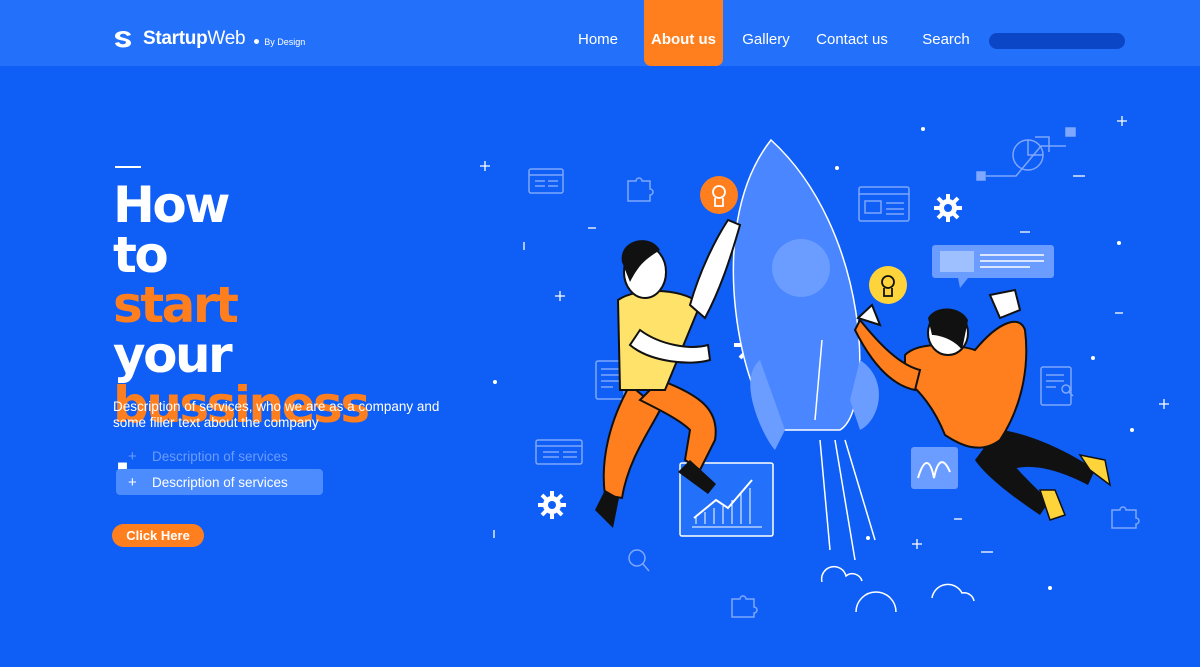 This screenshot has width=1200, height=667. I want to click on nav-contact-us: Contact us, so click(852, 33).